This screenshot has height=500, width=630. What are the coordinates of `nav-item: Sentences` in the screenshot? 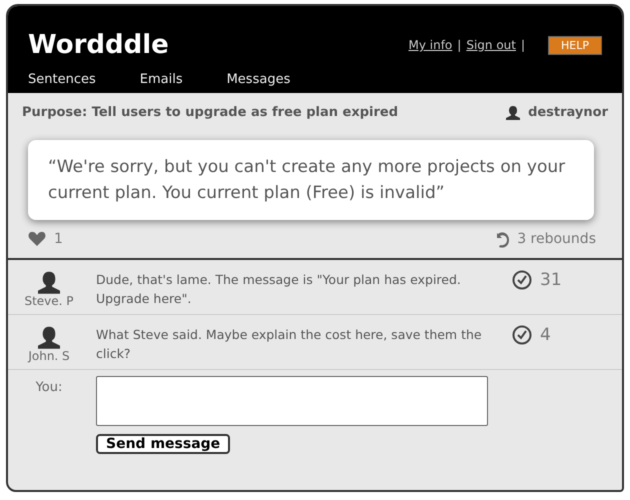 It's located at (62, 79).